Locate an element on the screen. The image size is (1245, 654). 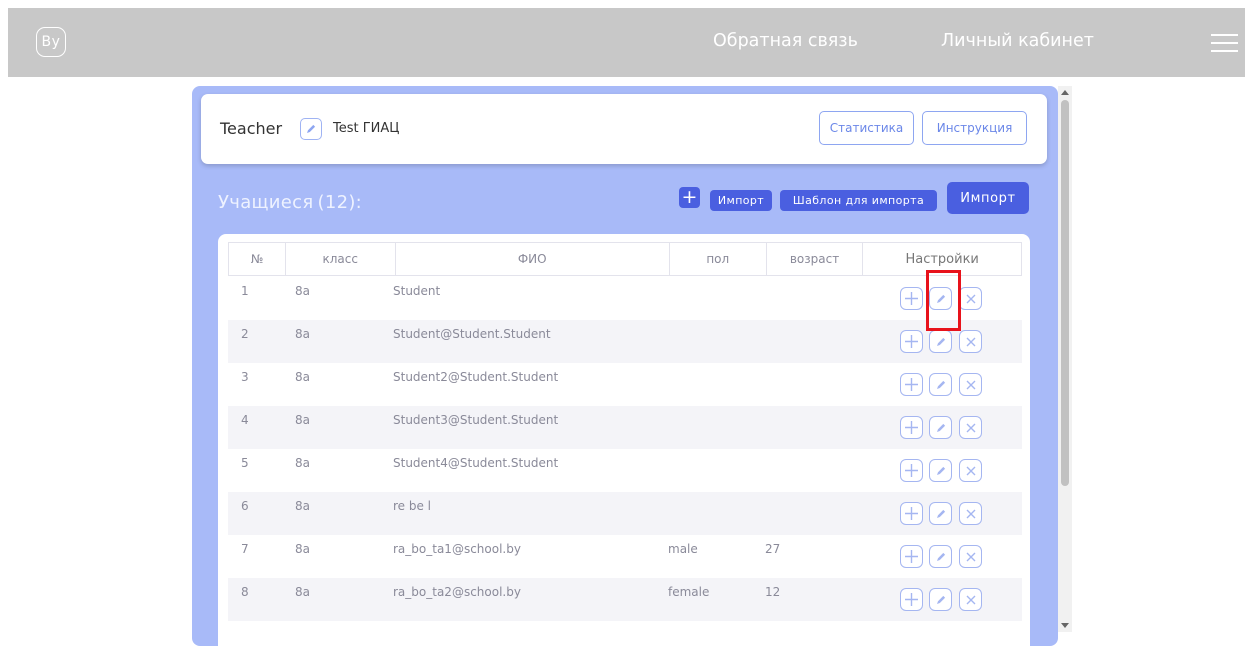
teacher-name: Test ГИАЦ is located at coordinates (366, 128).